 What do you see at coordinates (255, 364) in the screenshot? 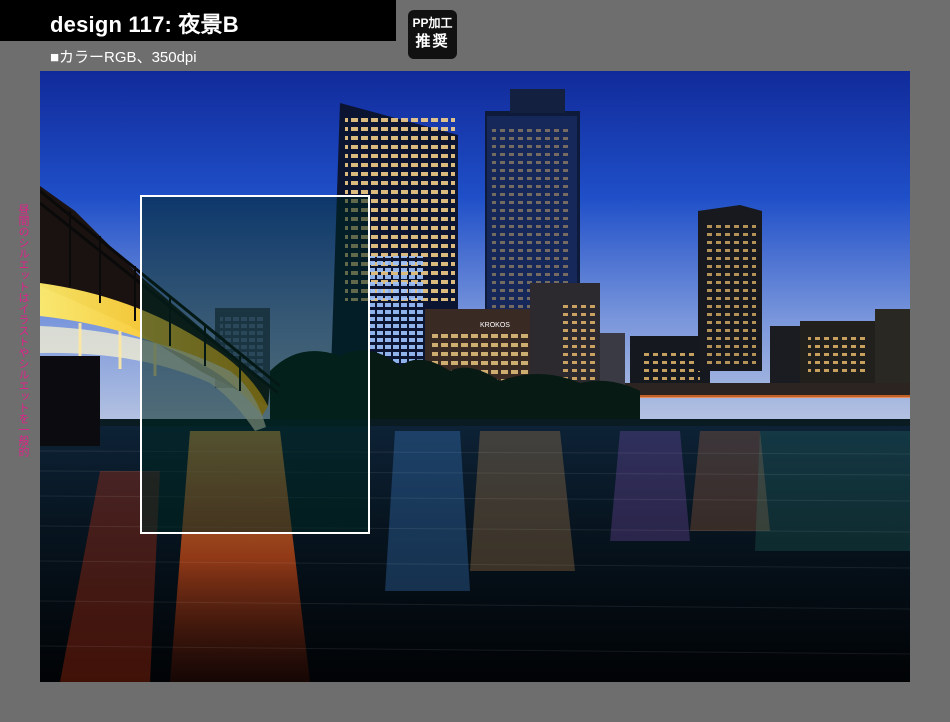
I see `text-area-frame` at bounding box center [255, 364].